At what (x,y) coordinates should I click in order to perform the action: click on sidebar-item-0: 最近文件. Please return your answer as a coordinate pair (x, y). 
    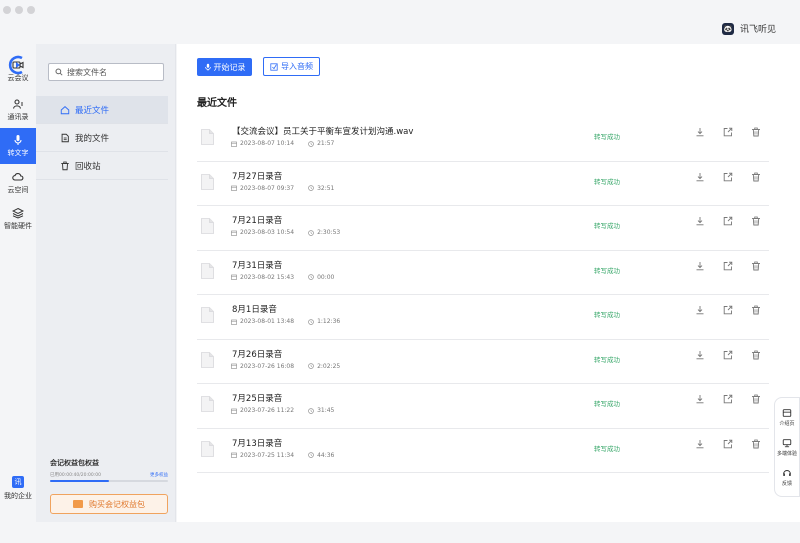
    Looking at the image, I should click on (102, 110).